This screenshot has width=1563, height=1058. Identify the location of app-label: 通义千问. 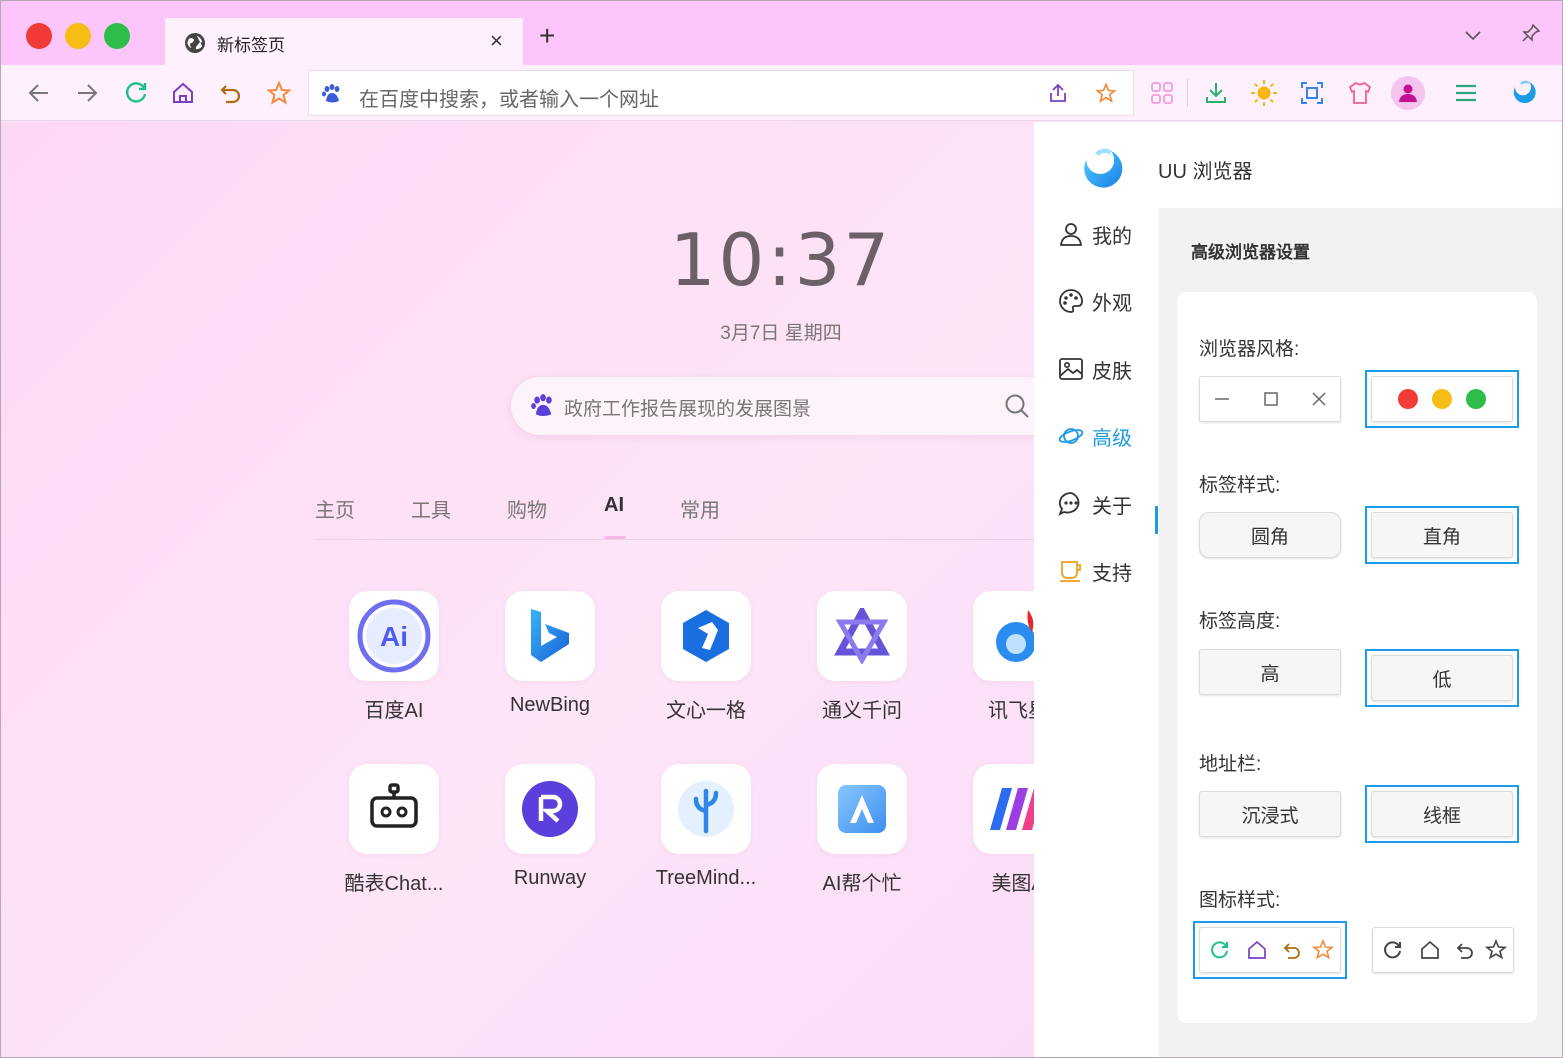
(862, 711).